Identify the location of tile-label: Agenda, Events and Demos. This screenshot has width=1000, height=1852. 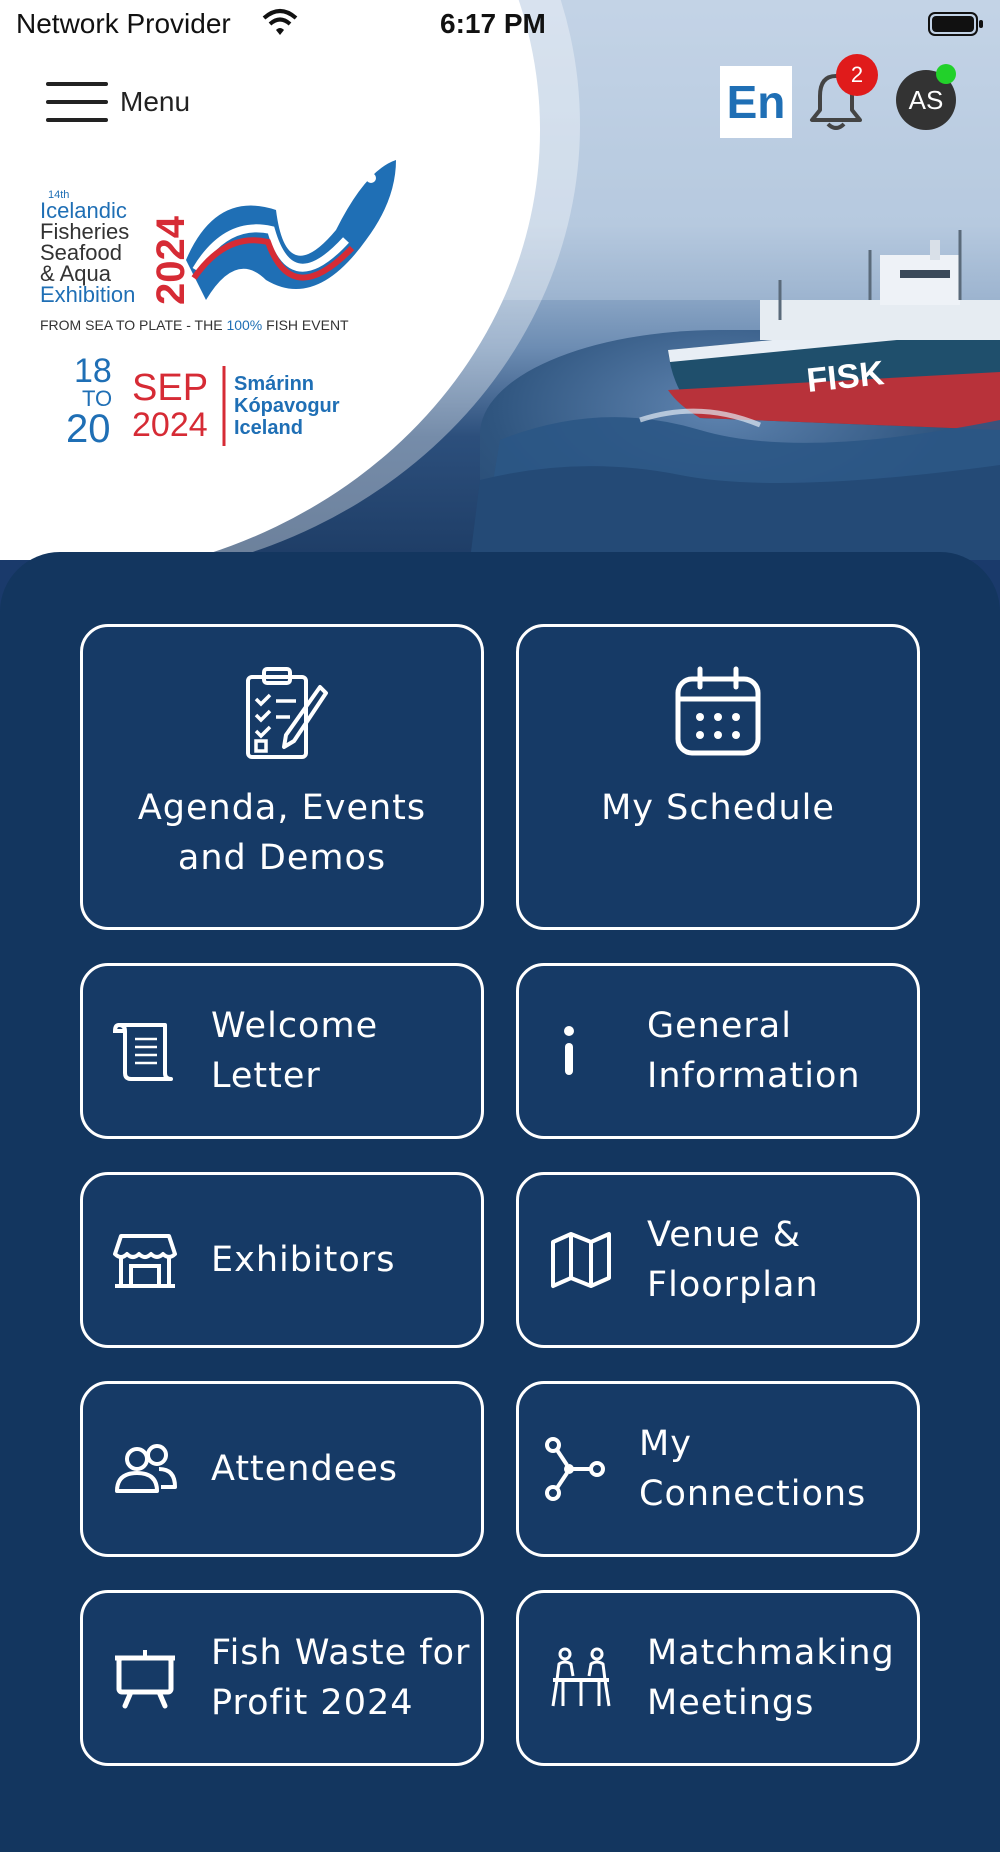
(282, 833).